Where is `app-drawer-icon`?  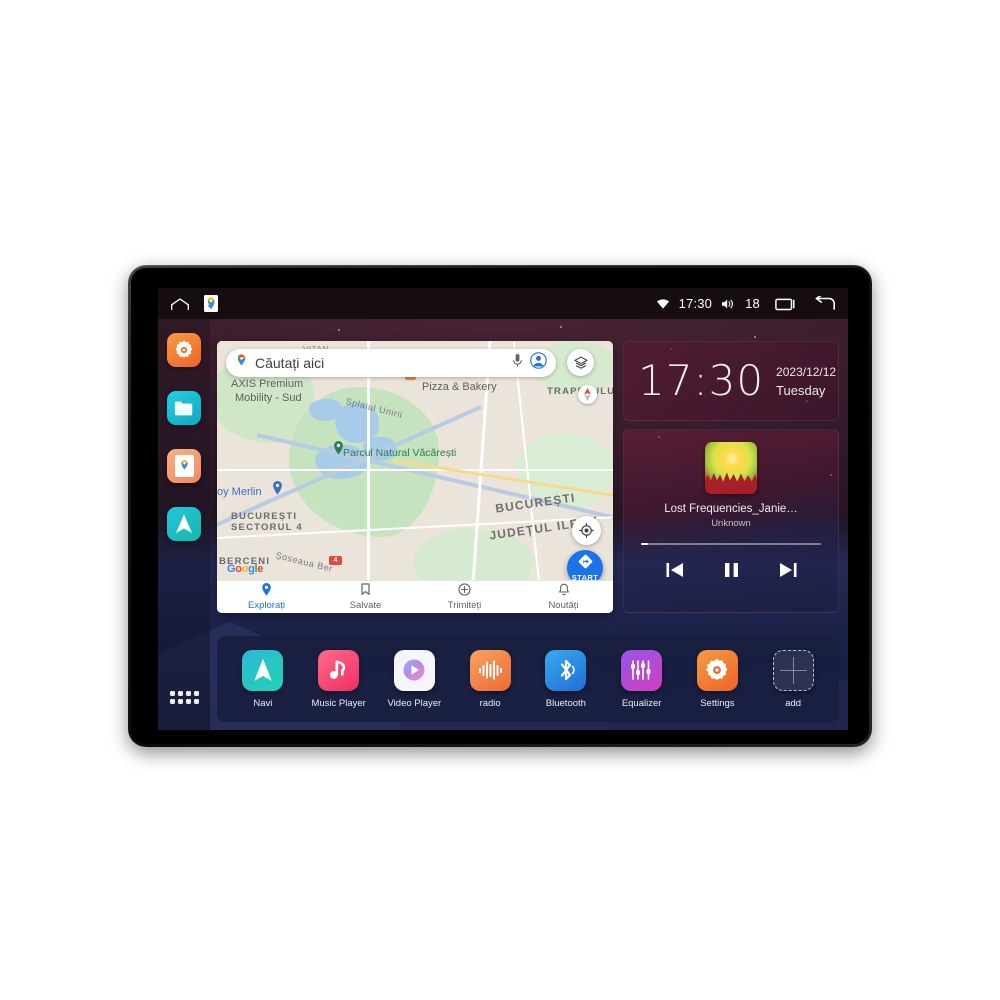
app-drawer-icon is located at coordinates (184, 697).